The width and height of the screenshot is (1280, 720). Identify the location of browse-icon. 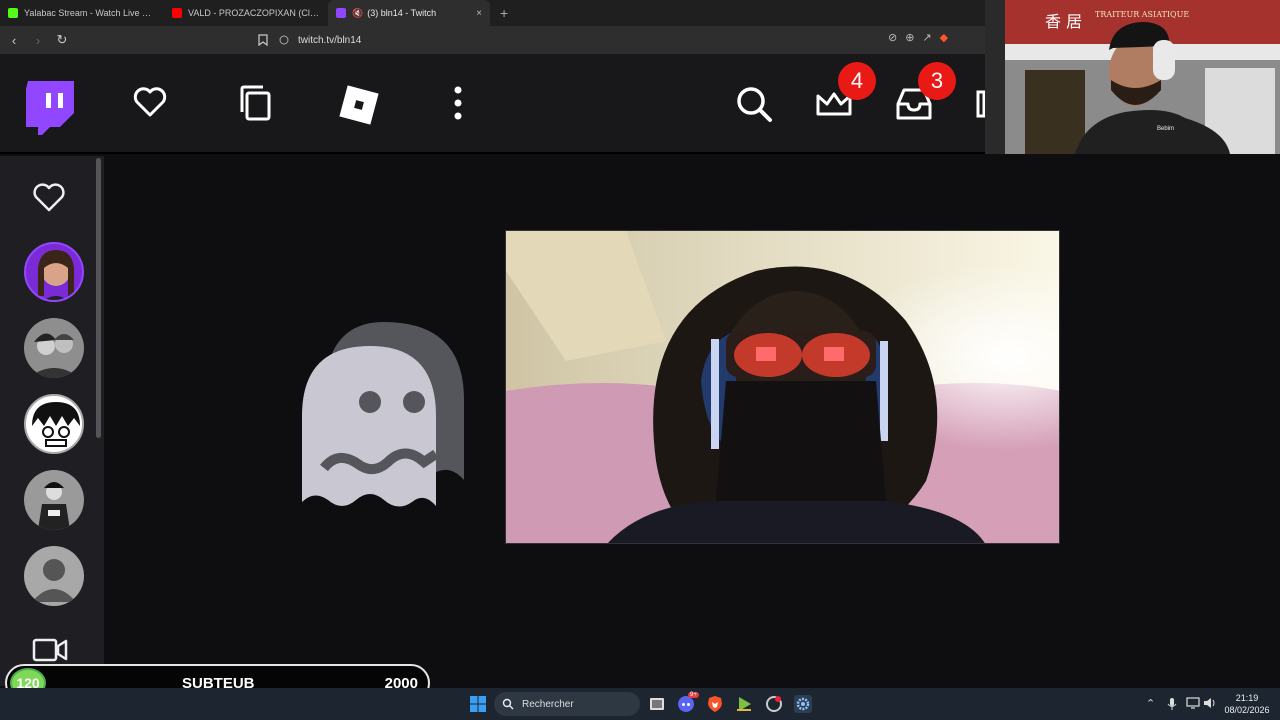
(256, 104).